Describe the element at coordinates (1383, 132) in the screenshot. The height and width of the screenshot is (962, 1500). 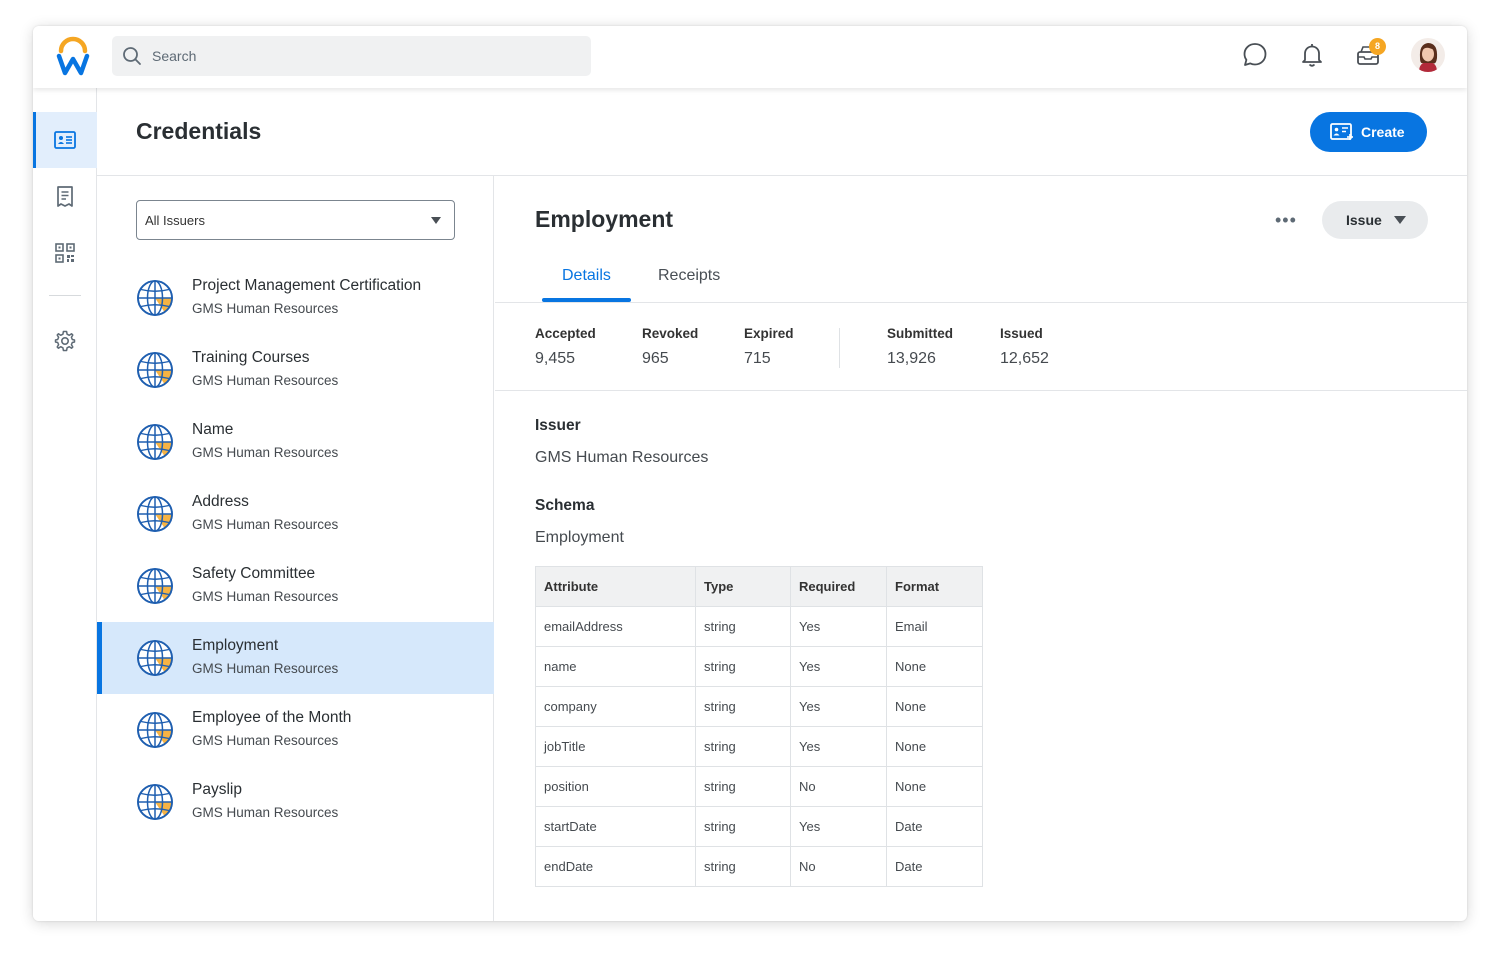
I see `create-button-label: Create` at that location.